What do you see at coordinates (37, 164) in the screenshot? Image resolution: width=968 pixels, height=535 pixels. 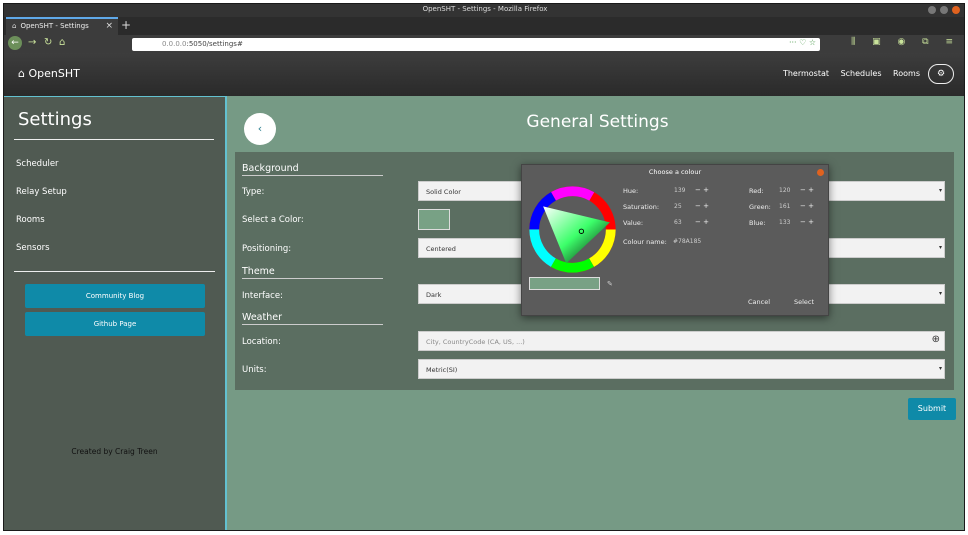 I see `sidebar-item-scheduler: Scheduler` at bounding box center [37, 164].